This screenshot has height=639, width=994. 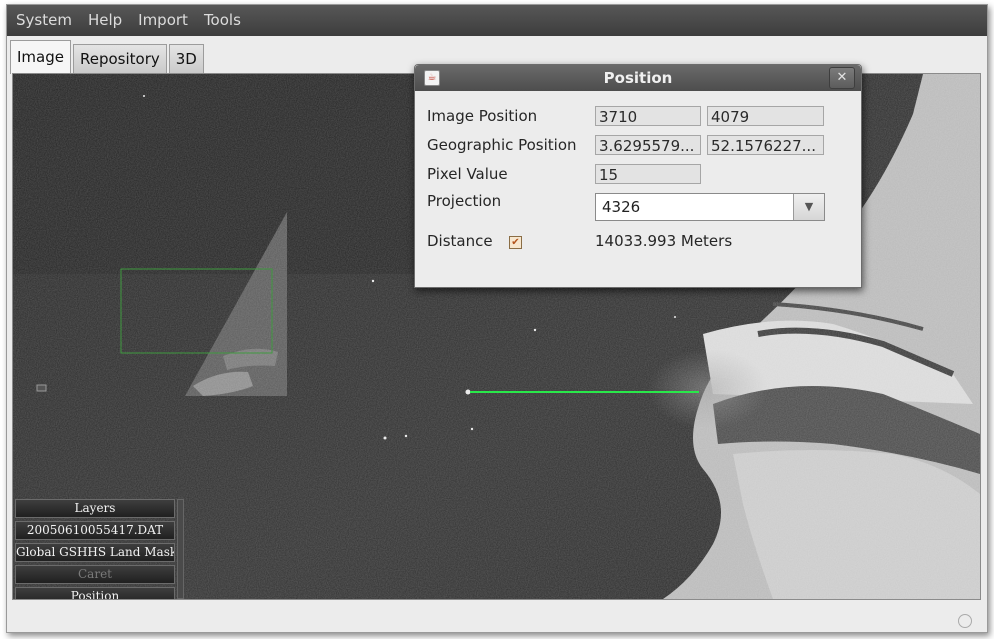 I want to click on tab-3d: 3D, so click(x=186, y=59).